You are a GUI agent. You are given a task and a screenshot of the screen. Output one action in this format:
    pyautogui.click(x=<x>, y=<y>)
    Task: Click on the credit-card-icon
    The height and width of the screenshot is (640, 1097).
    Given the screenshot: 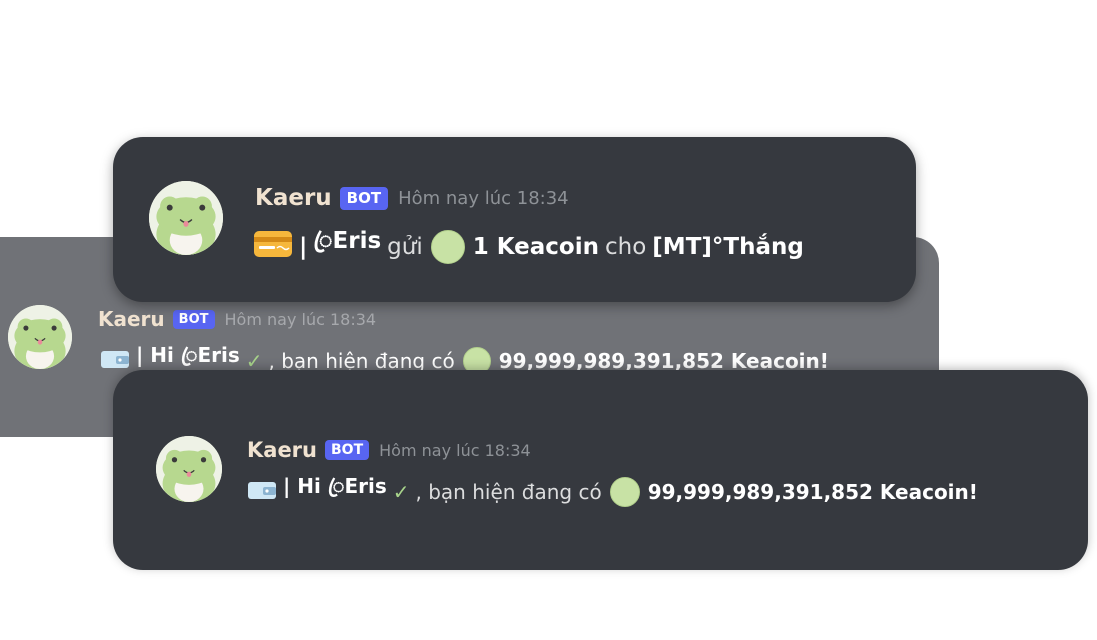 What is the action you would take?
    pyautogui.click(x=273, y=247)
    